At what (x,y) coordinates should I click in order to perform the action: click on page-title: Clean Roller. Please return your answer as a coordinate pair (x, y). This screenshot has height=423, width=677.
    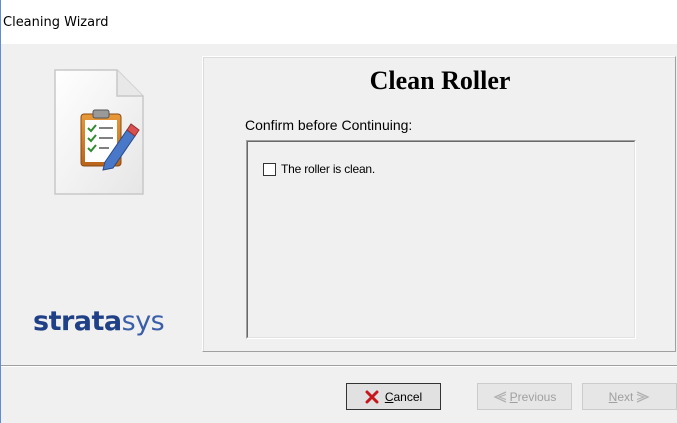
    Looking at the image, I should click on (440, 80).